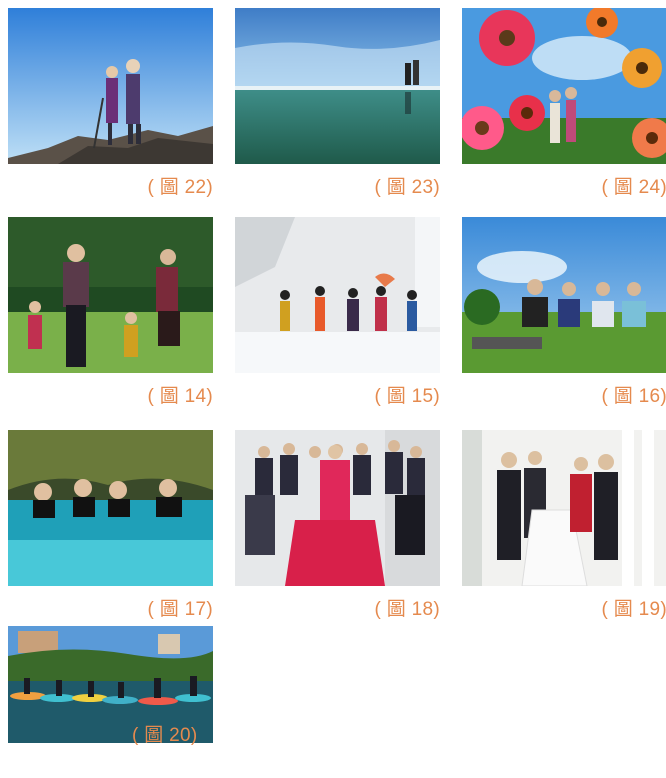 This screenshot has height=778, width=666. What do you see at coordinates (337, 508) in the screenshot?
I see `wedding-group-photo` at bounding box center [337, 508].